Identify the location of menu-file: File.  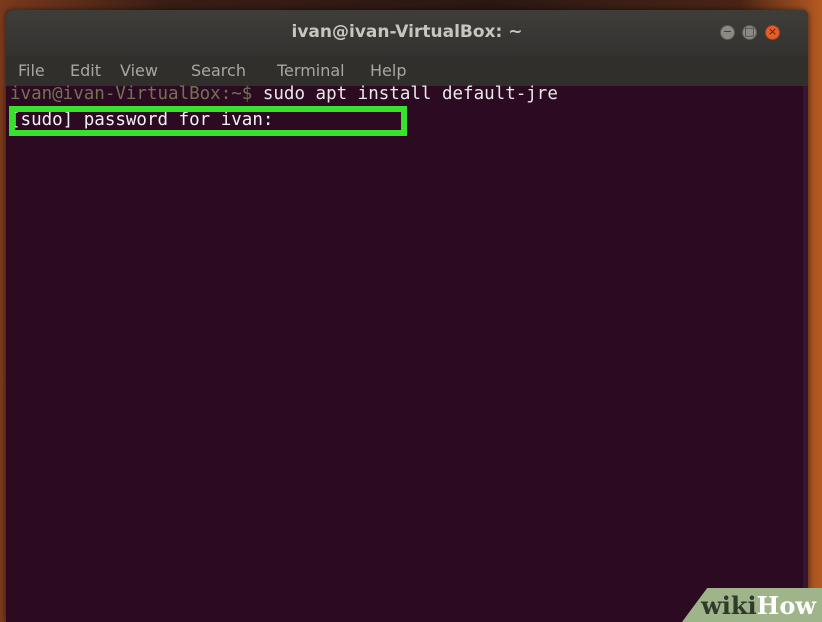
(31, 70).